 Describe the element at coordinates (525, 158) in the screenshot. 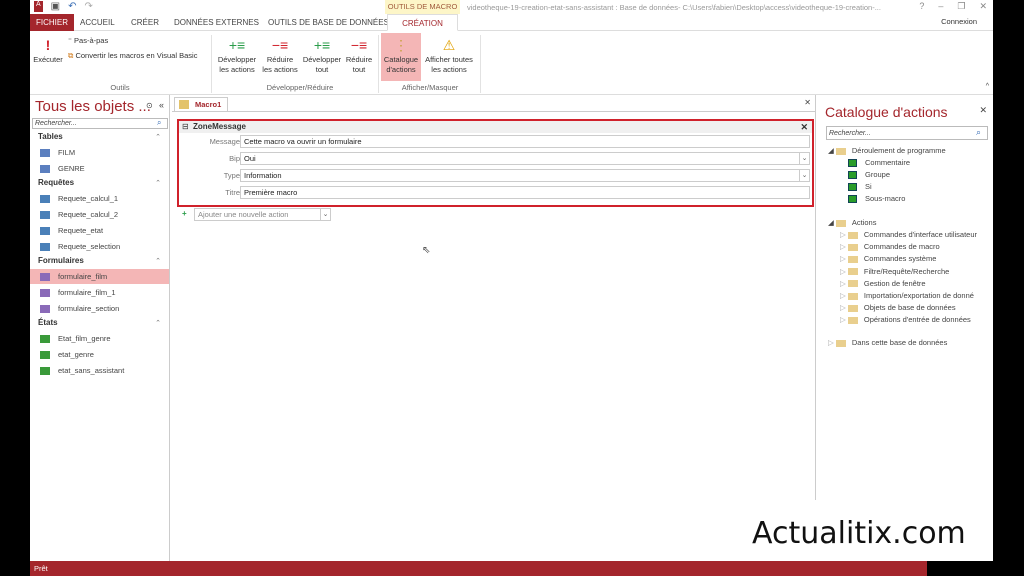

I see `argument-field: Oui ⌄` at that location.